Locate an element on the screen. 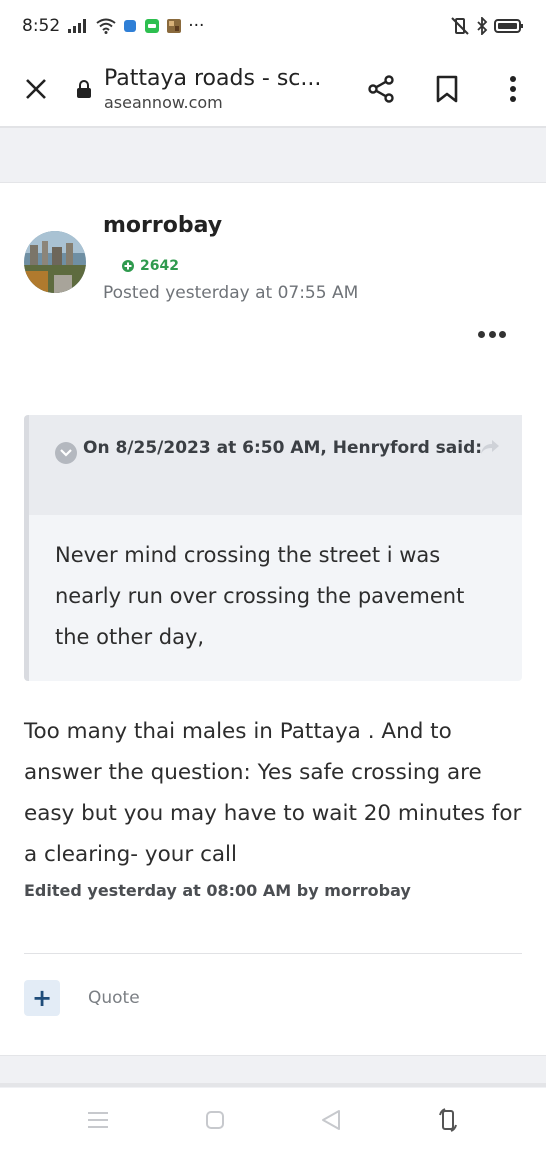 Image resolution: width=546 pixels, height=1152 pixels. bookmark-button is located at coordinates (447, 89).